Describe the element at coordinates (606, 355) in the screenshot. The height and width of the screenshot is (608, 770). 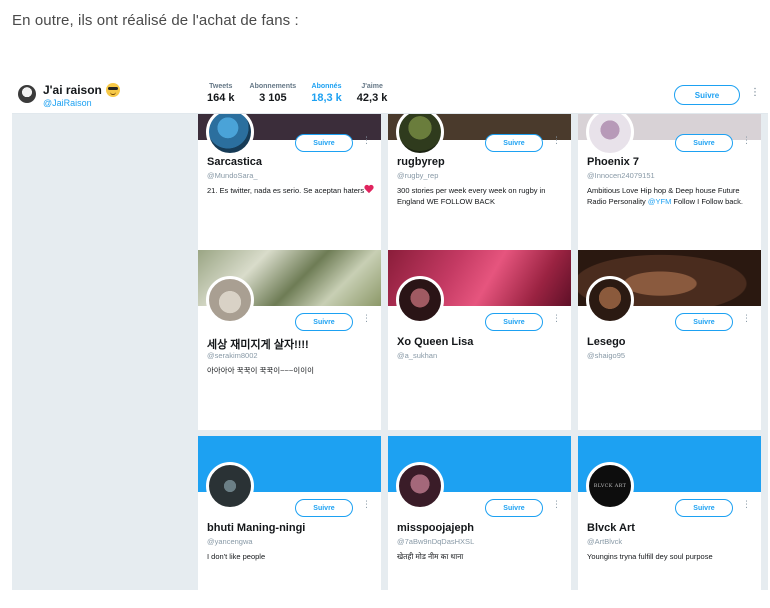
I see `card-handle: @shaigo95` at that location.